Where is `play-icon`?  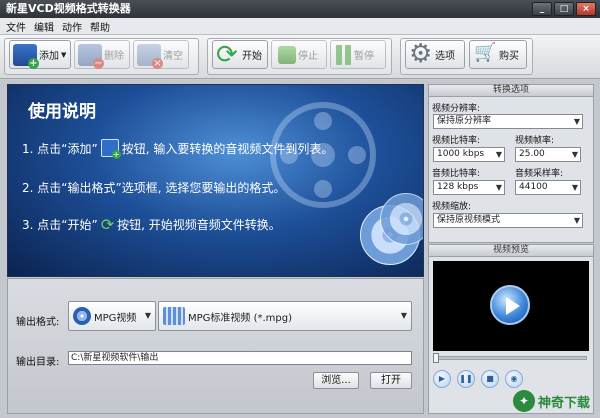
play-icon is located at coordinates (510, 305).